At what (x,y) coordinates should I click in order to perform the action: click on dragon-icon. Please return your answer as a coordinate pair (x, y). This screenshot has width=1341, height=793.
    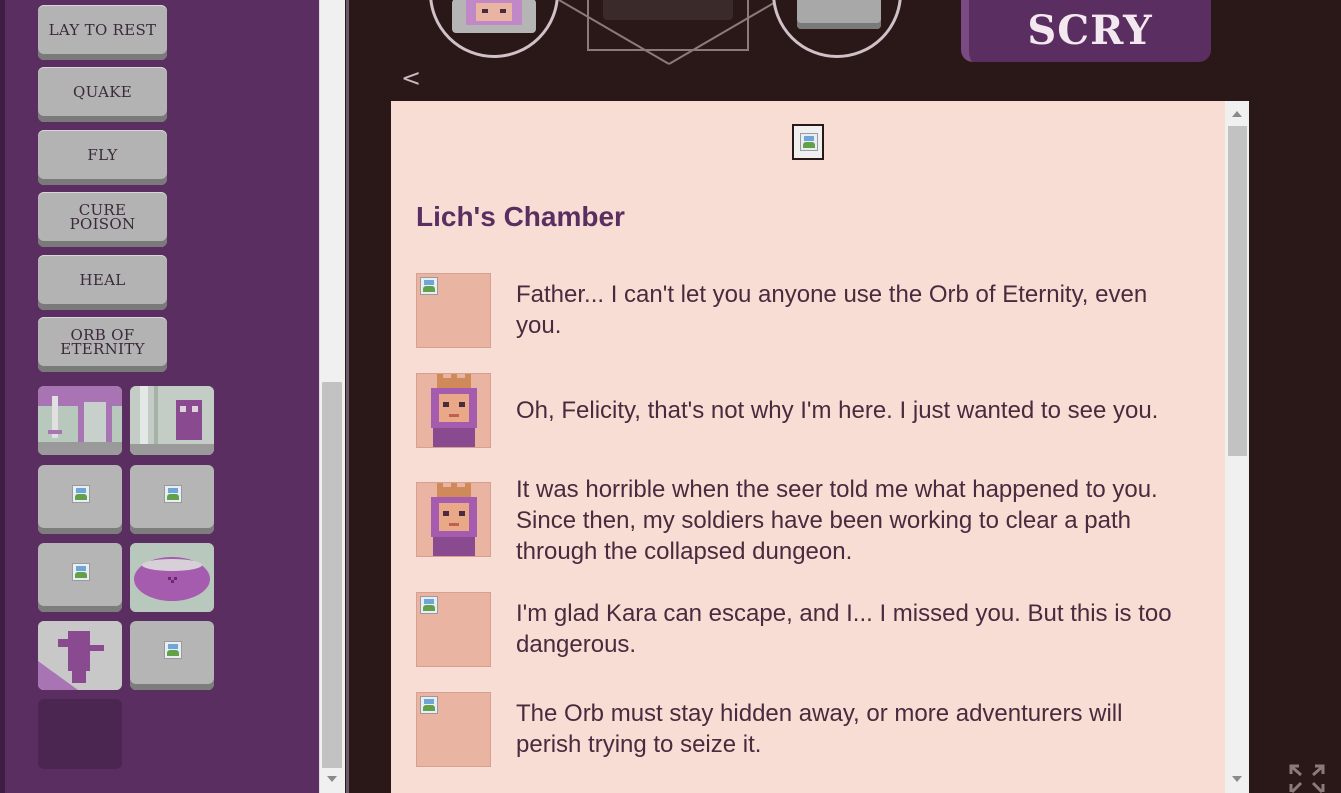
    Looking at the image, I should click on (80, 655).